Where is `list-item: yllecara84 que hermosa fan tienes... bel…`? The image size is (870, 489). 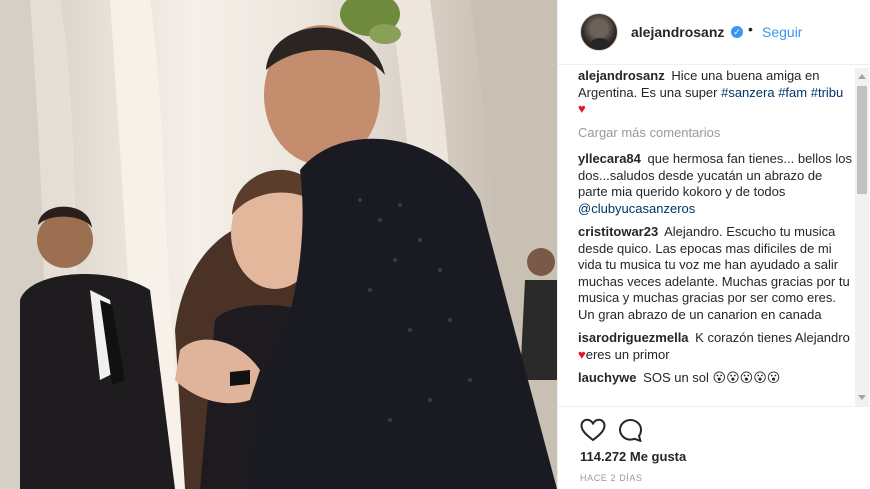
list-item: yllecara84 que hermosa fan tienes... bel… is located at coordinates (715, 184).